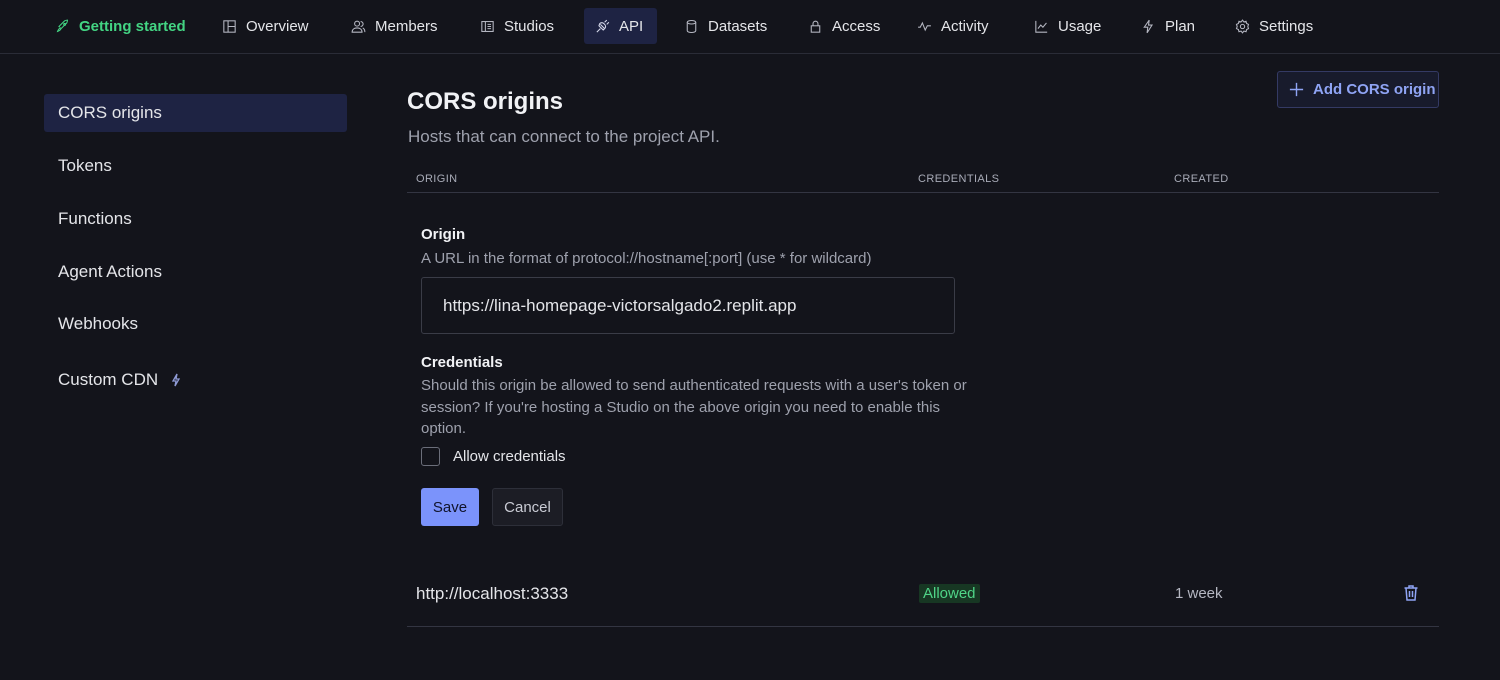  I want to click on sidebar-item-label: CORS origins, so click(110, 112).